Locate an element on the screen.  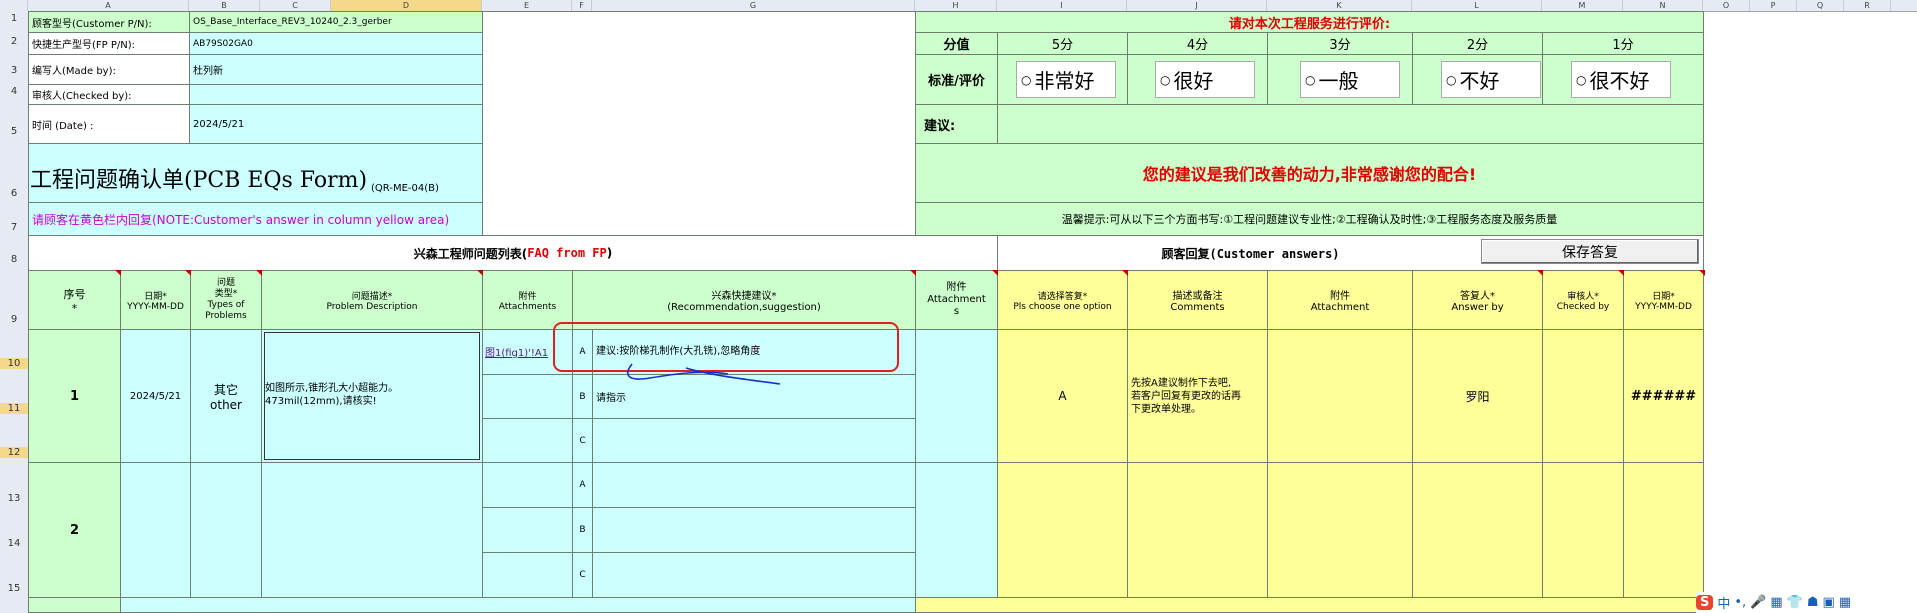
column-header-i: I is located at coordinates (1062, 5).